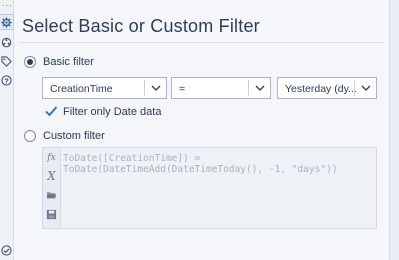 This screenshot has width=399, height=260. Describe the element at coordinates (112, 112) in the screenshot. I see `date-only-label: Filter only Date data` at that location.